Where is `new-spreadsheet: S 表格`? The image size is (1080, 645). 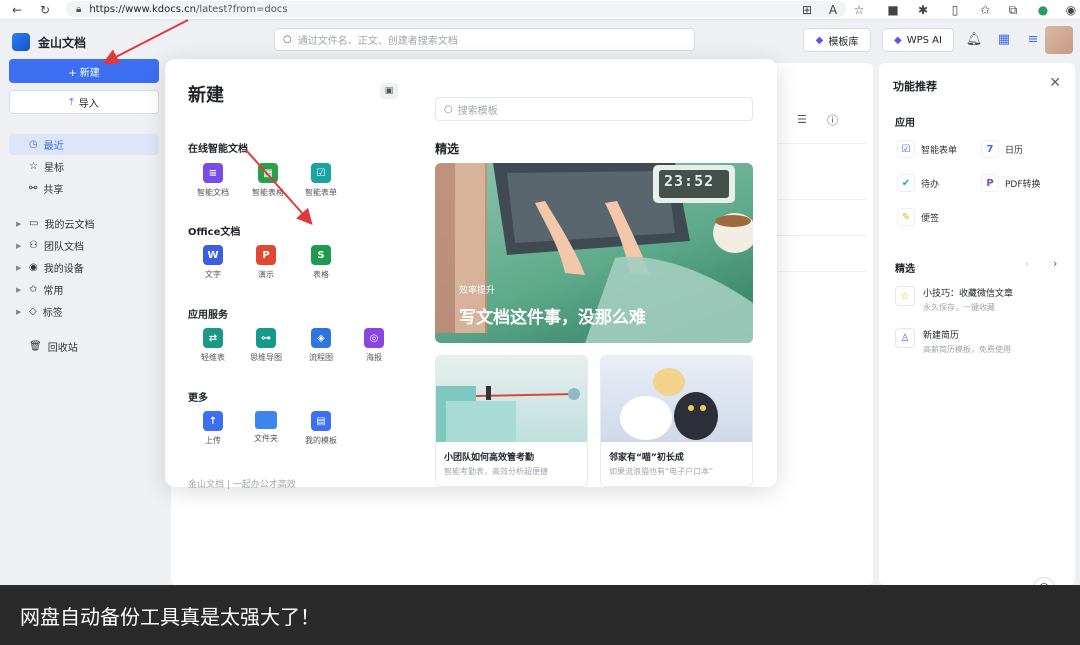 new-spreadsheet: S 表格 is located at coordinates (321, 262).